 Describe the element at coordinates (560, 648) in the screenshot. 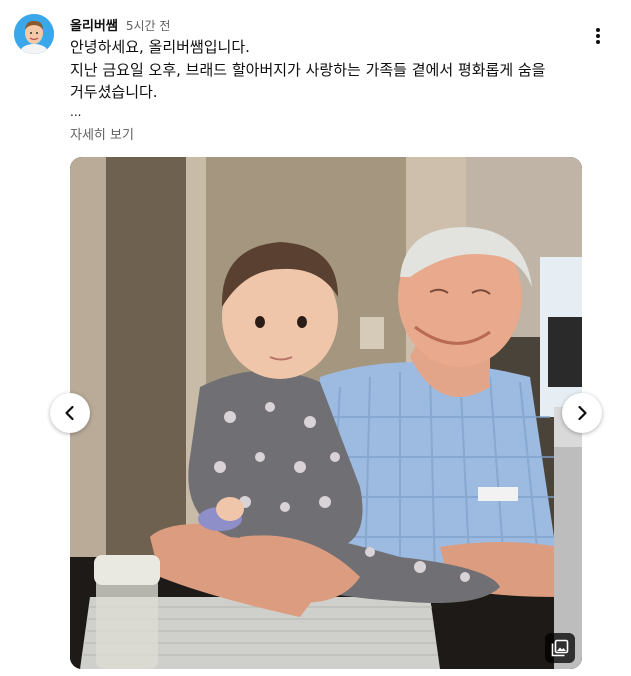

I see `photo-library-icon` at that location.